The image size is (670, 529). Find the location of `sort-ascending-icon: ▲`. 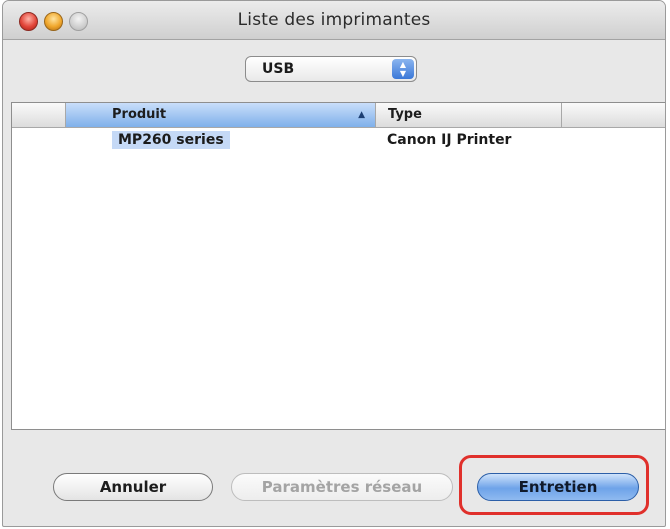

sort-ascending-icon: ▲ is located at coordinates (361, 115).